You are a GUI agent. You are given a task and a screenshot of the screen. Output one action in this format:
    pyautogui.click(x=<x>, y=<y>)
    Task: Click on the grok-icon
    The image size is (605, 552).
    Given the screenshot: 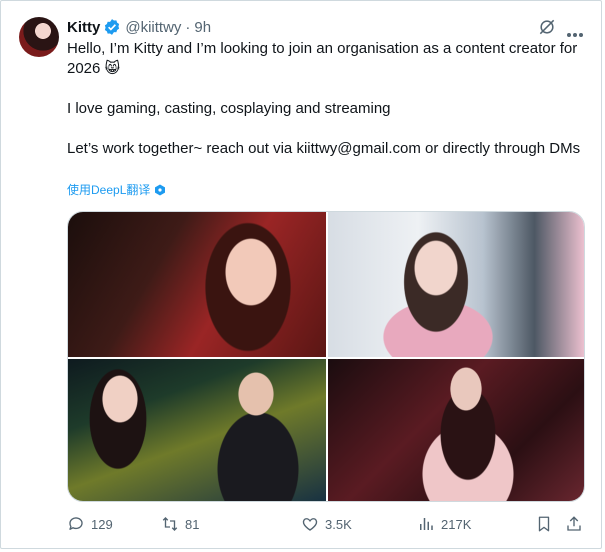 What is the action you would take?
    pyautogui.click(x=547, y=27)
    